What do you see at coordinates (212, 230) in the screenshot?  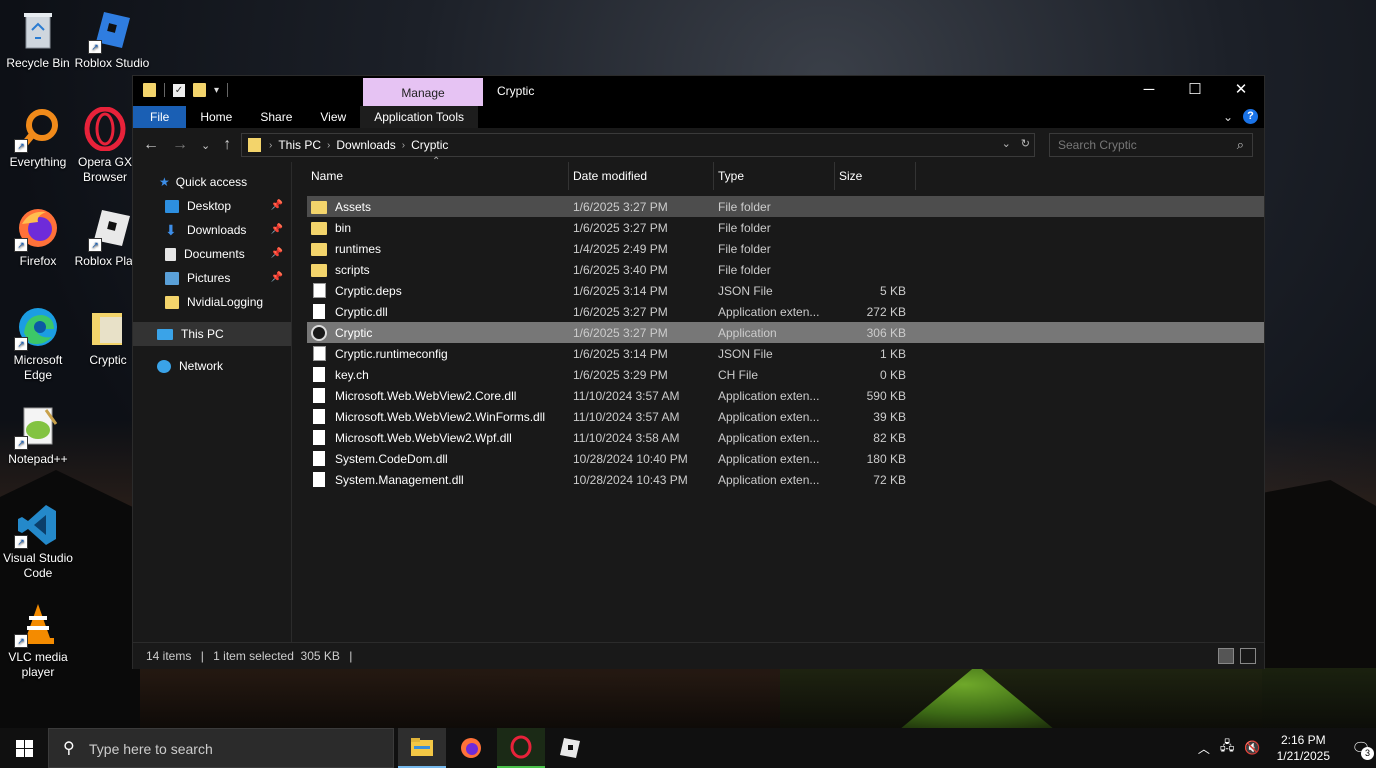 I see `sidebar-item-downloads: ⬇ Downloads 📌` at bounding box center [212, 230].